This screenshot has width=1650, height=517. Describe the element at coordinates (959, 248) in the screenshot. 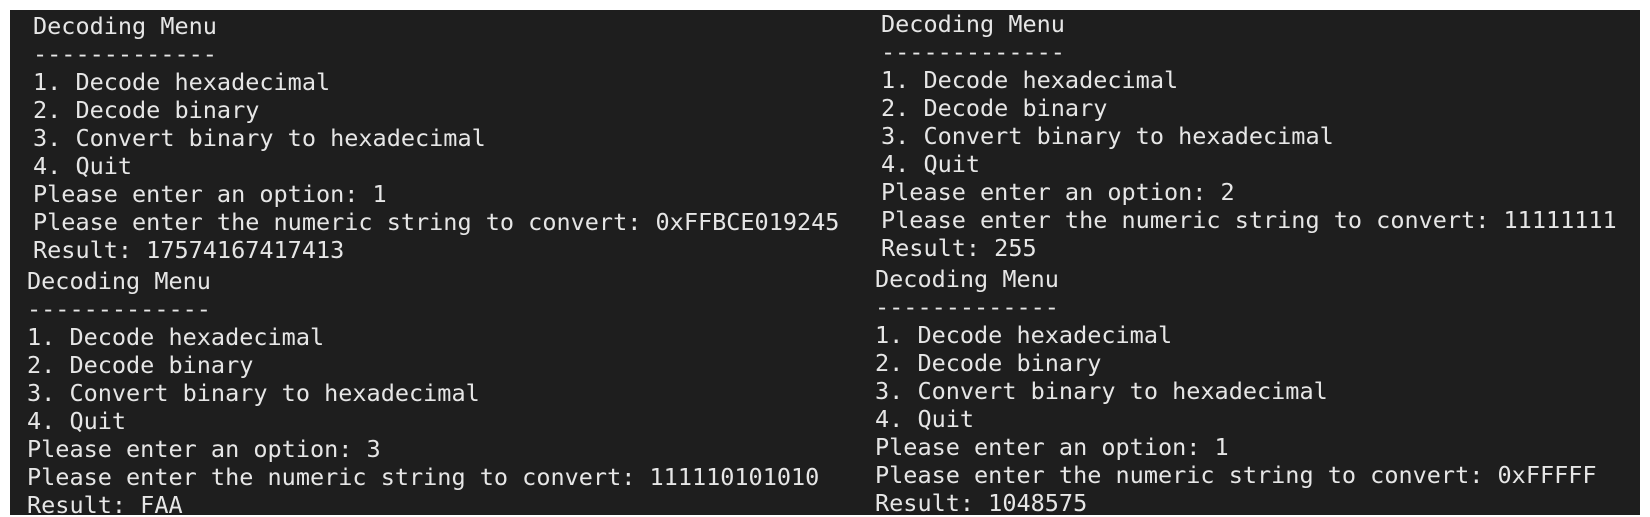

I see `result-line: Result: 255` at that location.